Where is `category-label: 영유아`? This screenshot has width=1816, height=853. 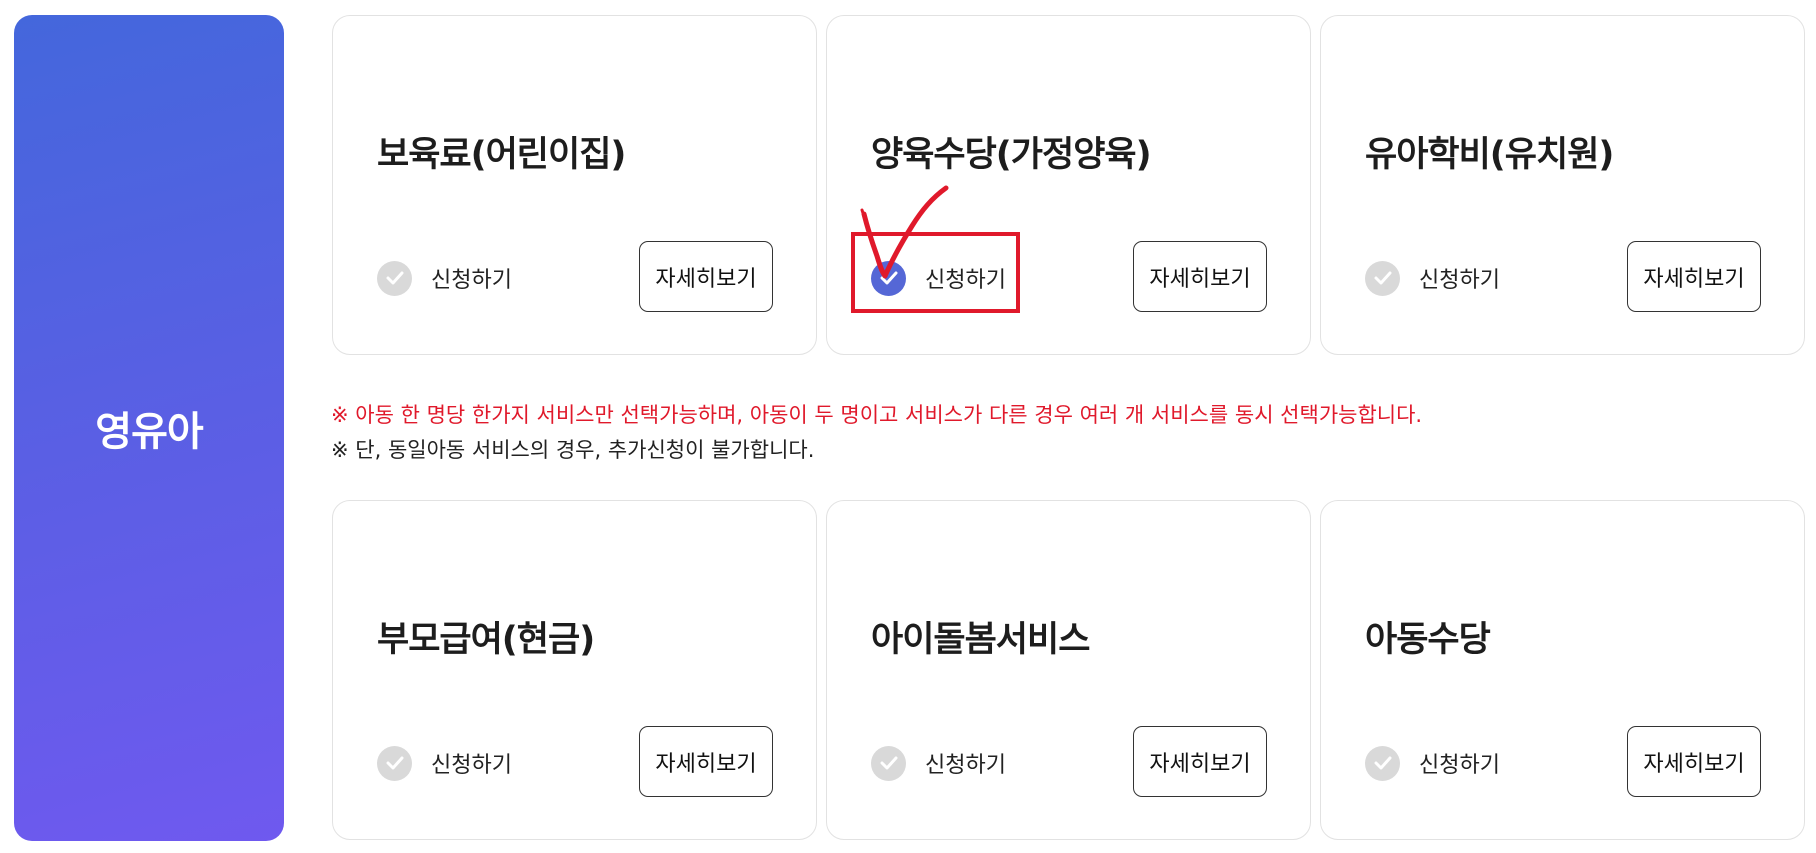
category-label: 영유아 is located at coordinates (149, 432).